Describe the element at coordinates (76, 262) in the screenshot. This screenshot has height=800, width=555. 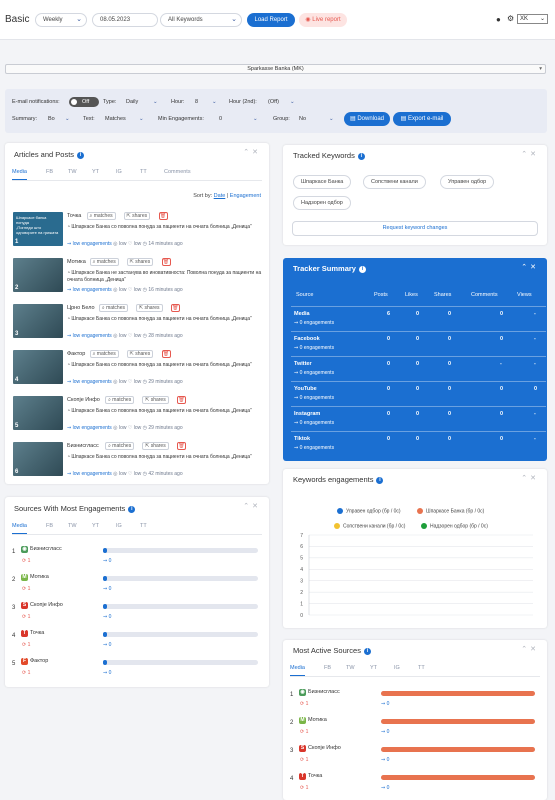
I see `article-source: Мотика` at that location.